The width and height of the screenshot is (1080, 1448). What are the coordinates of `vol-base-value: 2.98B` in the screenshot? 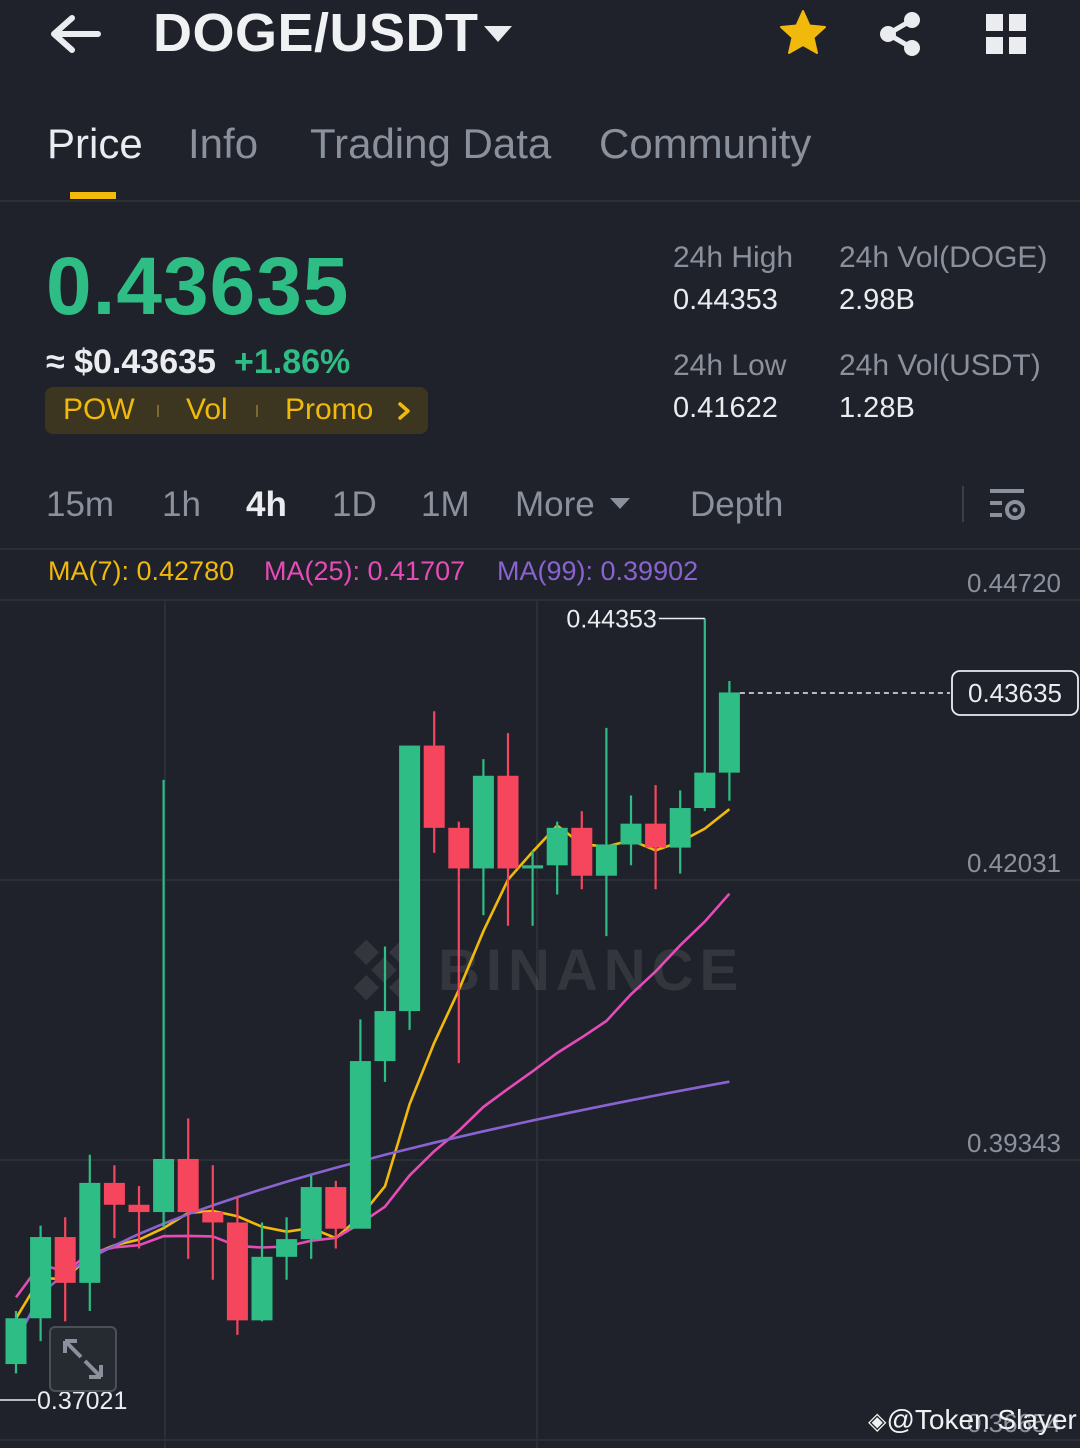 It's located at (877, 300).